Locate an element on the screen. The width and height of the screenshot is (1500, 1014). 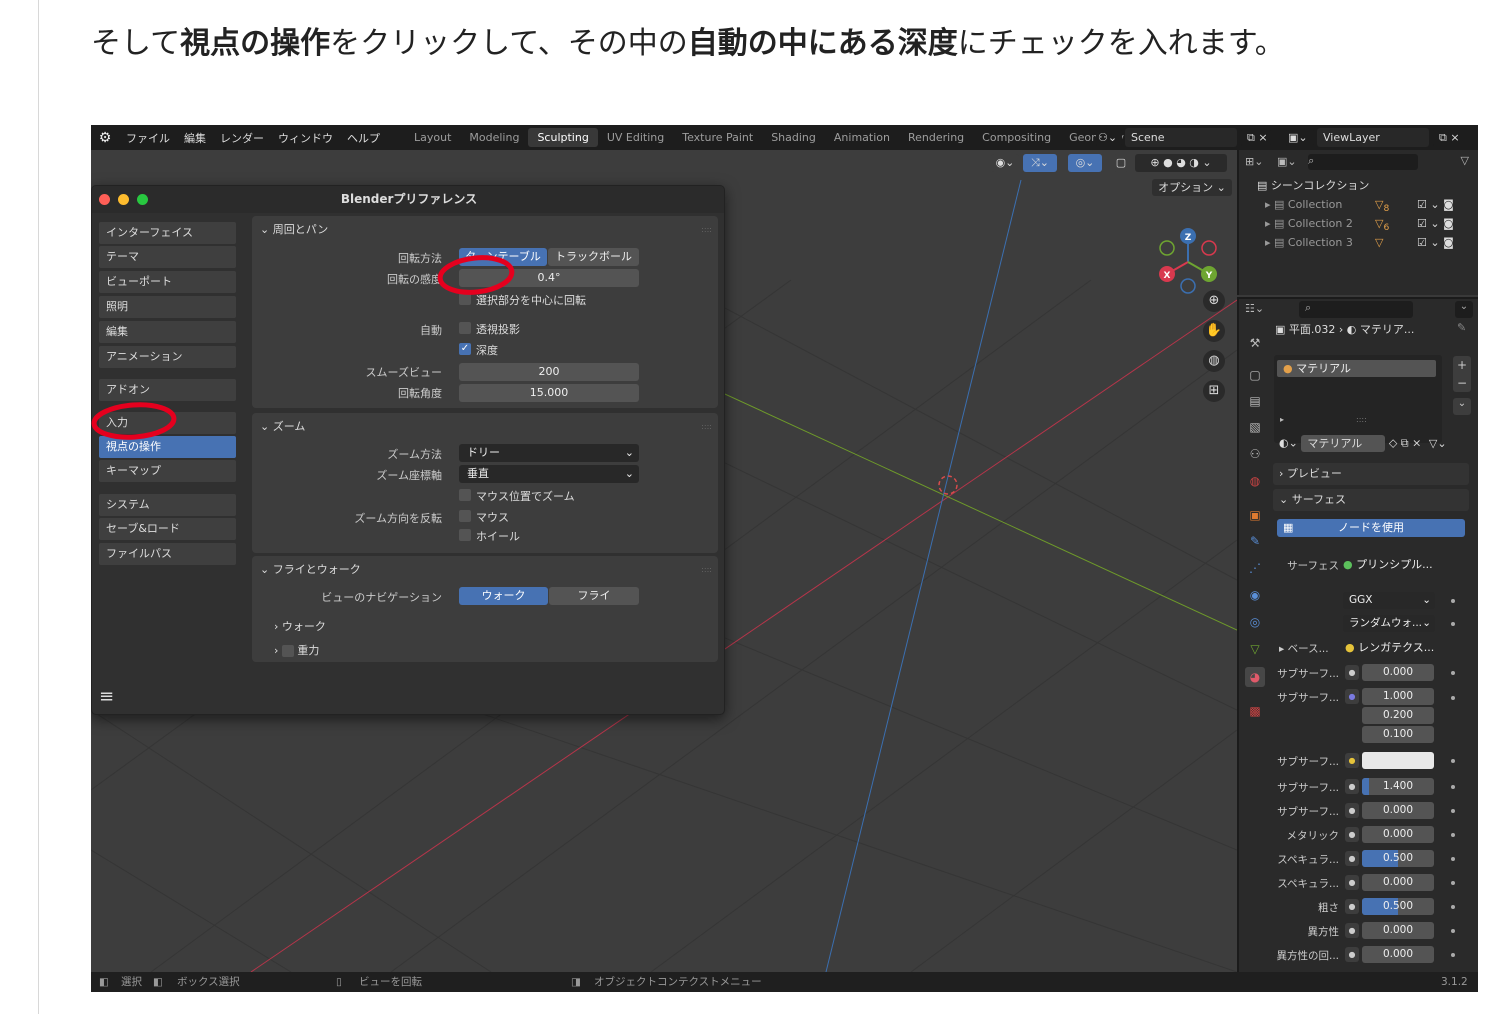
gizmo-neg-y-icon is located at coordinates (1167, 248).